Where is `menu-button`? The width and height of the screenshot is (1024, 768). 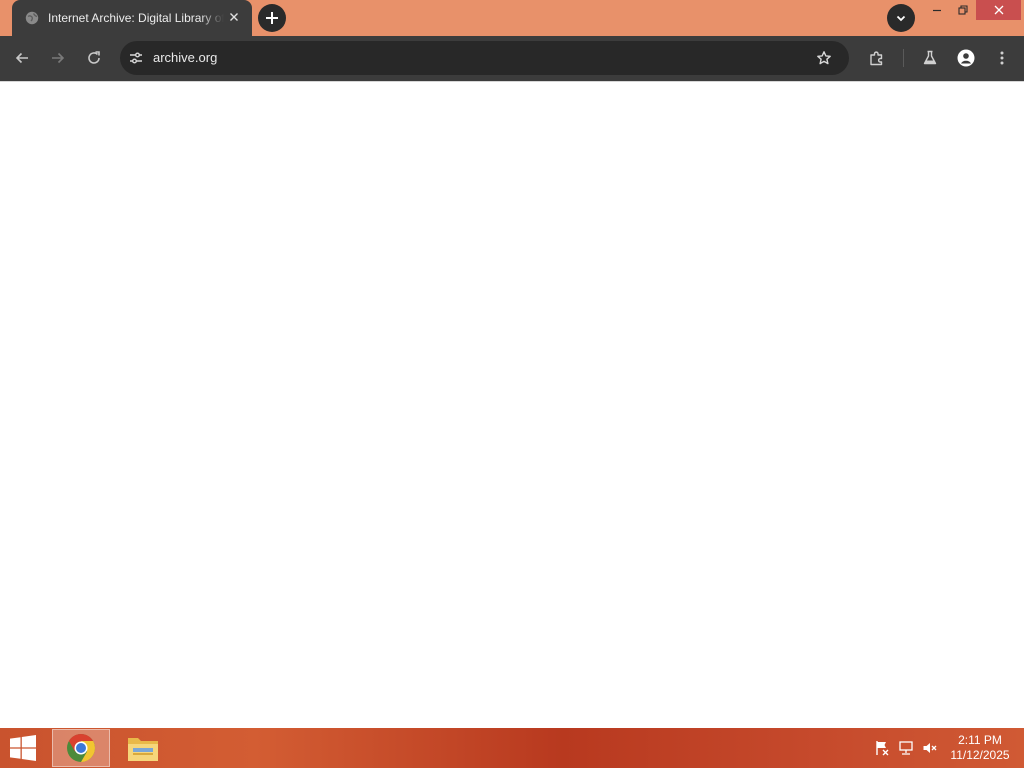 menu-button is located at coordinates (1002, 58).